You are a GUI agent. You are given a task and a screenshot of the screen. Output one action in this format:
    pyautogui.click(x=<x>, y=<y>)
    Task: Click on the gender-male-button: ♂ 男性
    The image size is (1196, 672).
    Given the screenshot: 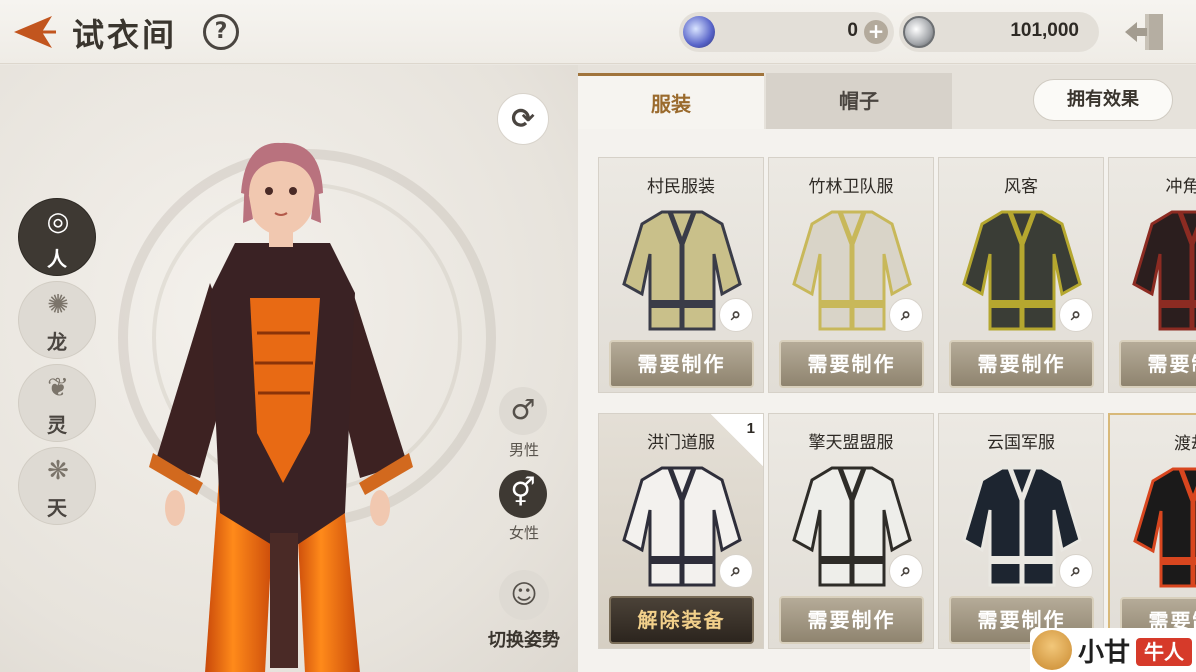 What is the action you would take?
    pyautogui.click(x=524, y=423)
    